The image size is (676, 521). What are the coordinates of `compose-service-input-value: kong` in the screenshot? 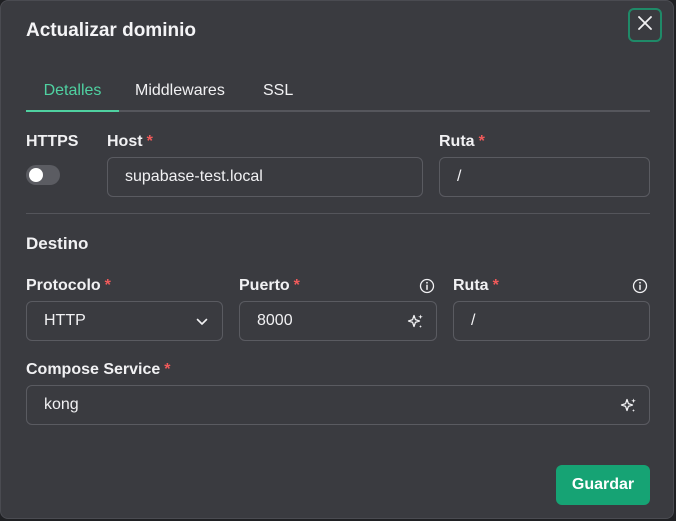 It's located at (61, 404).